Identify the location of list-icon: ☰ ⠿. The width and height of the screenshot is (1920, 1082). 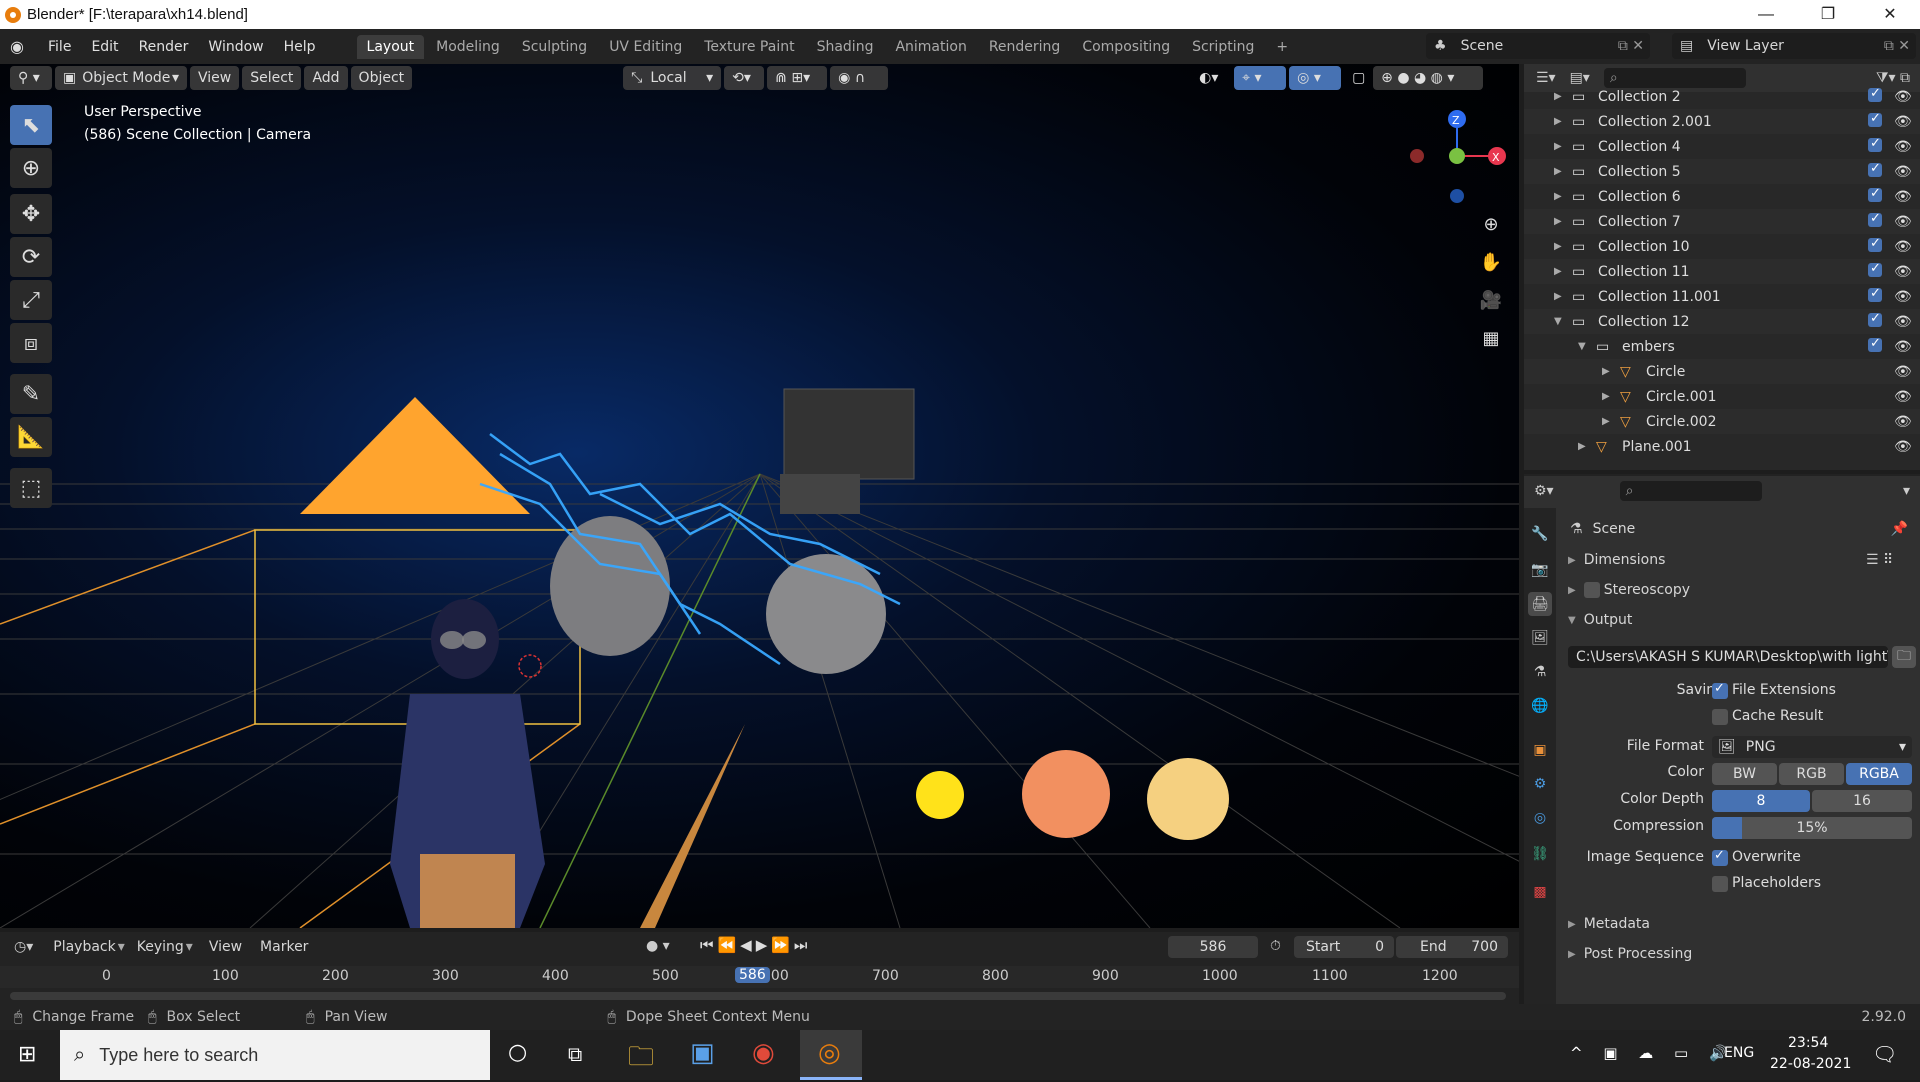
(1879, 560).